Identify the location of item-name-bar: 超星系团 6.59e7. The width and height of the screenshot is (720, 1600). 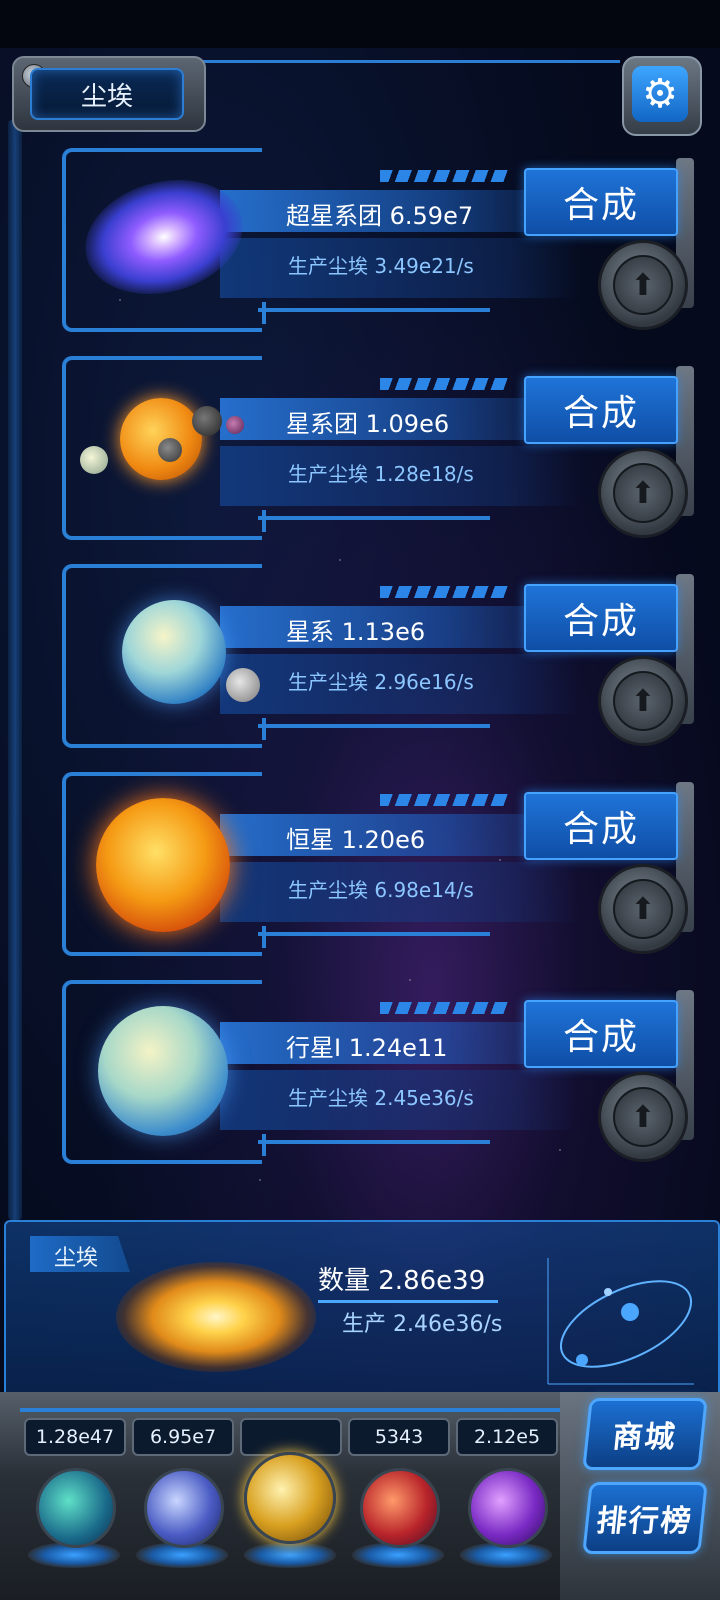
(380, 211).